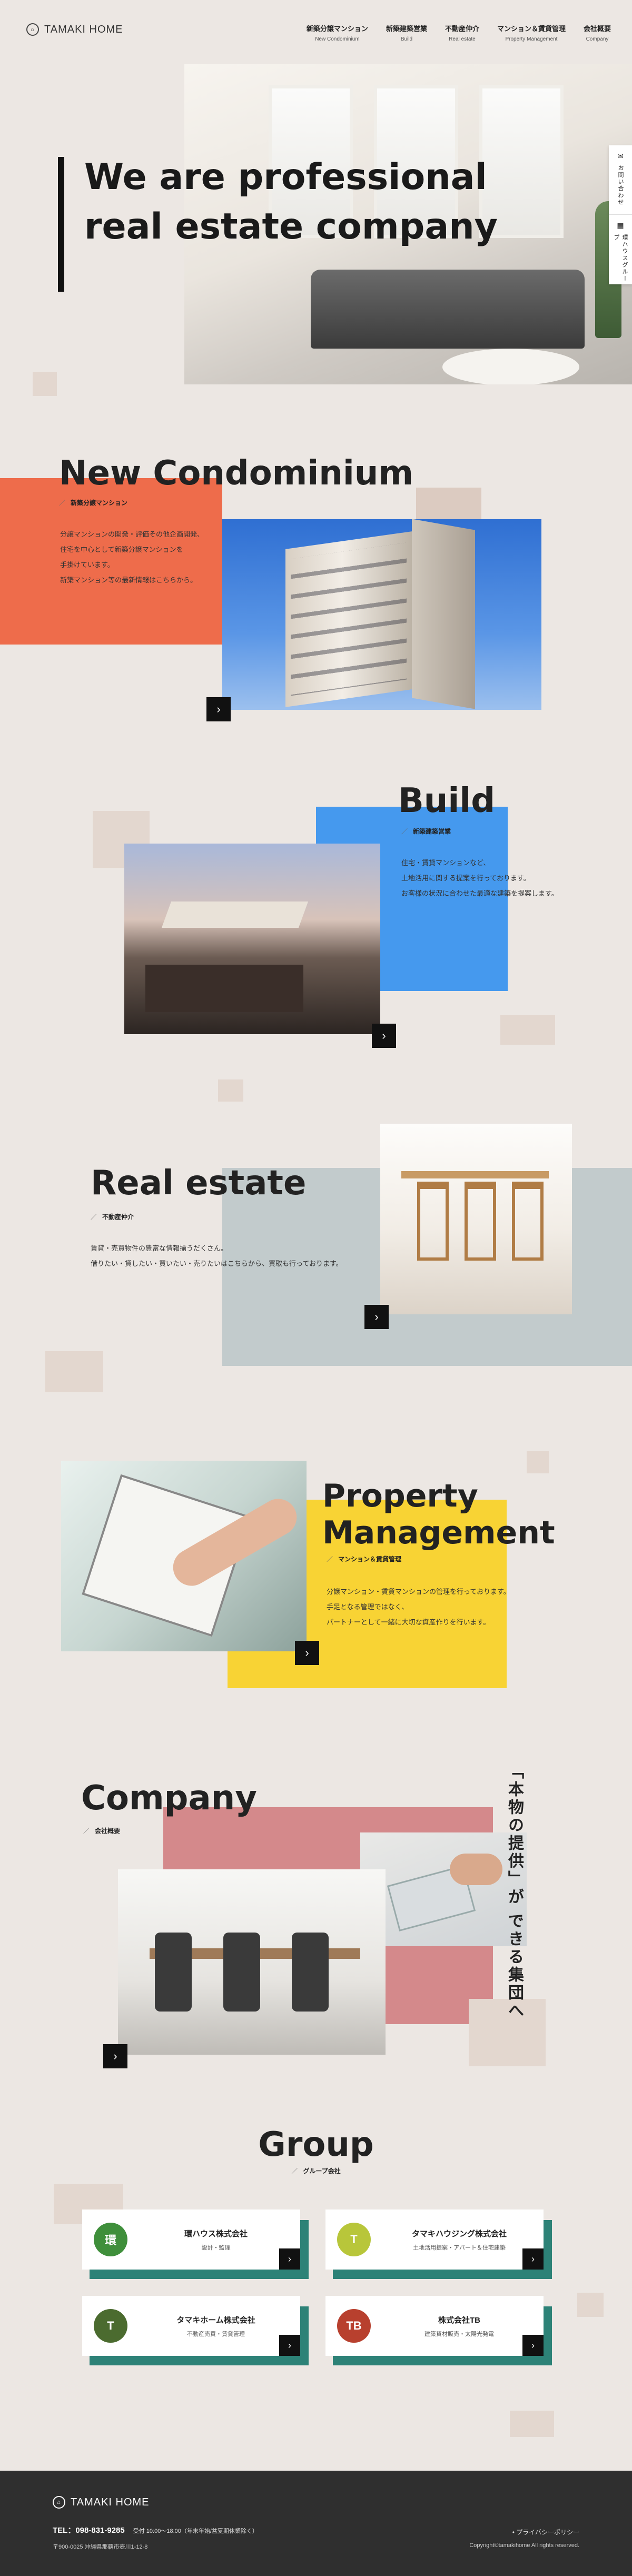  Describe the element at coordinates (459, 2320) in the screenshot. I see `company-name: 株式会社TB` at that location.